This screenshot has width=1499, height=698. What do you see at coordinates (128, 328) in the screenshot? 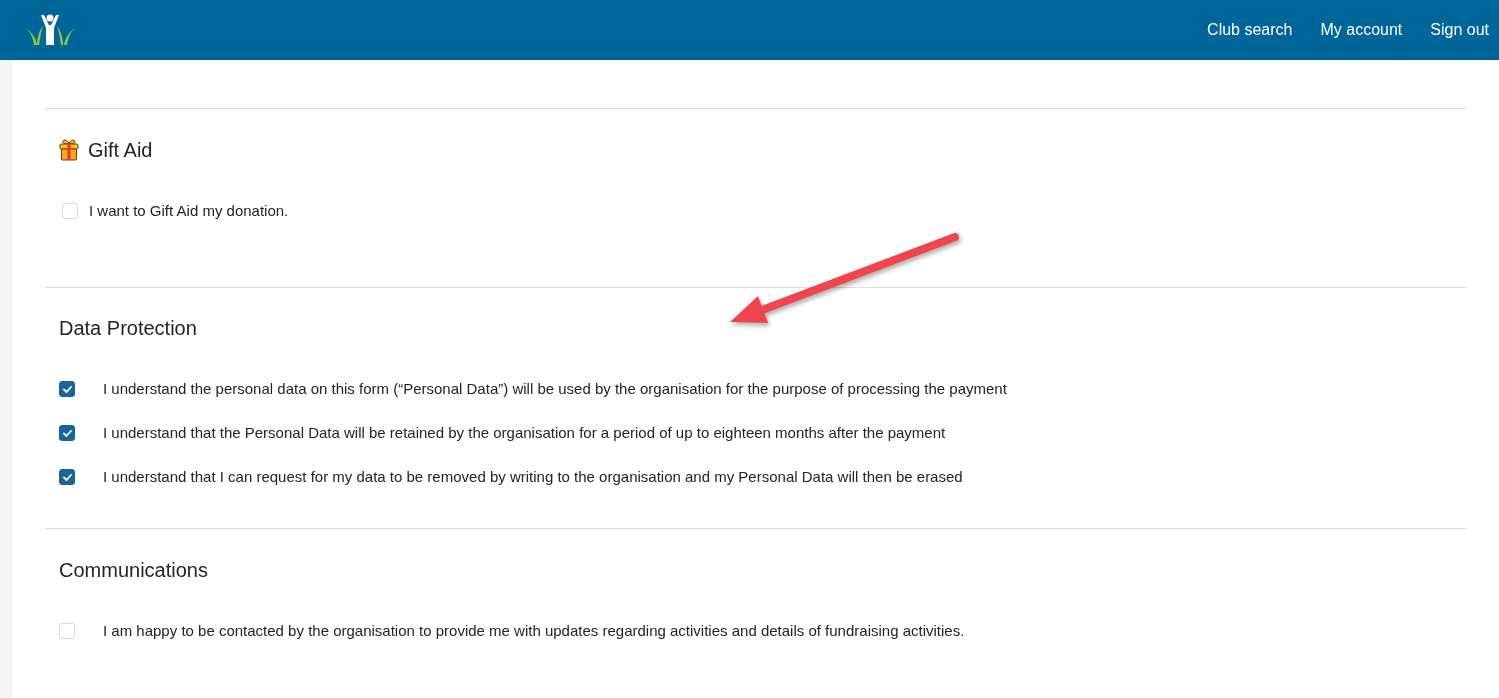
I see `section-heading: Data Protection` at bounding box center [128, 328].